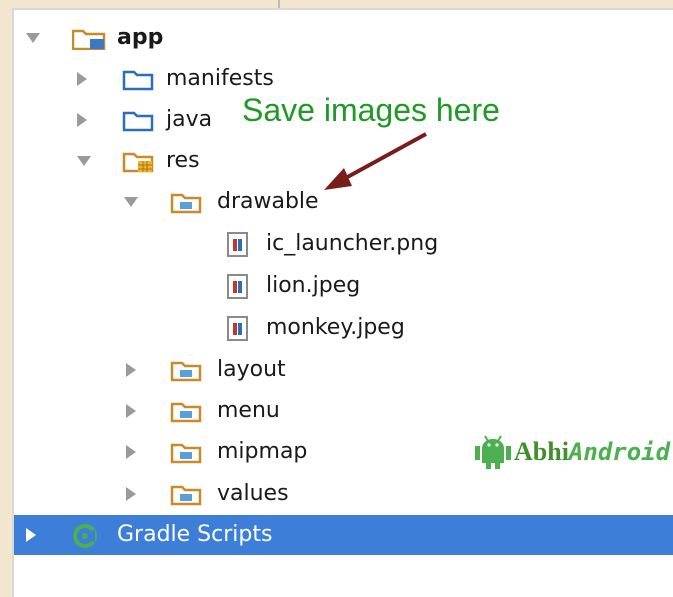 The image size is (673, 597). Describe the element at coordinates (343, 535) in the screenshot. I see `tree-node-gradle-scripts: Gradle Scripts` at that location.